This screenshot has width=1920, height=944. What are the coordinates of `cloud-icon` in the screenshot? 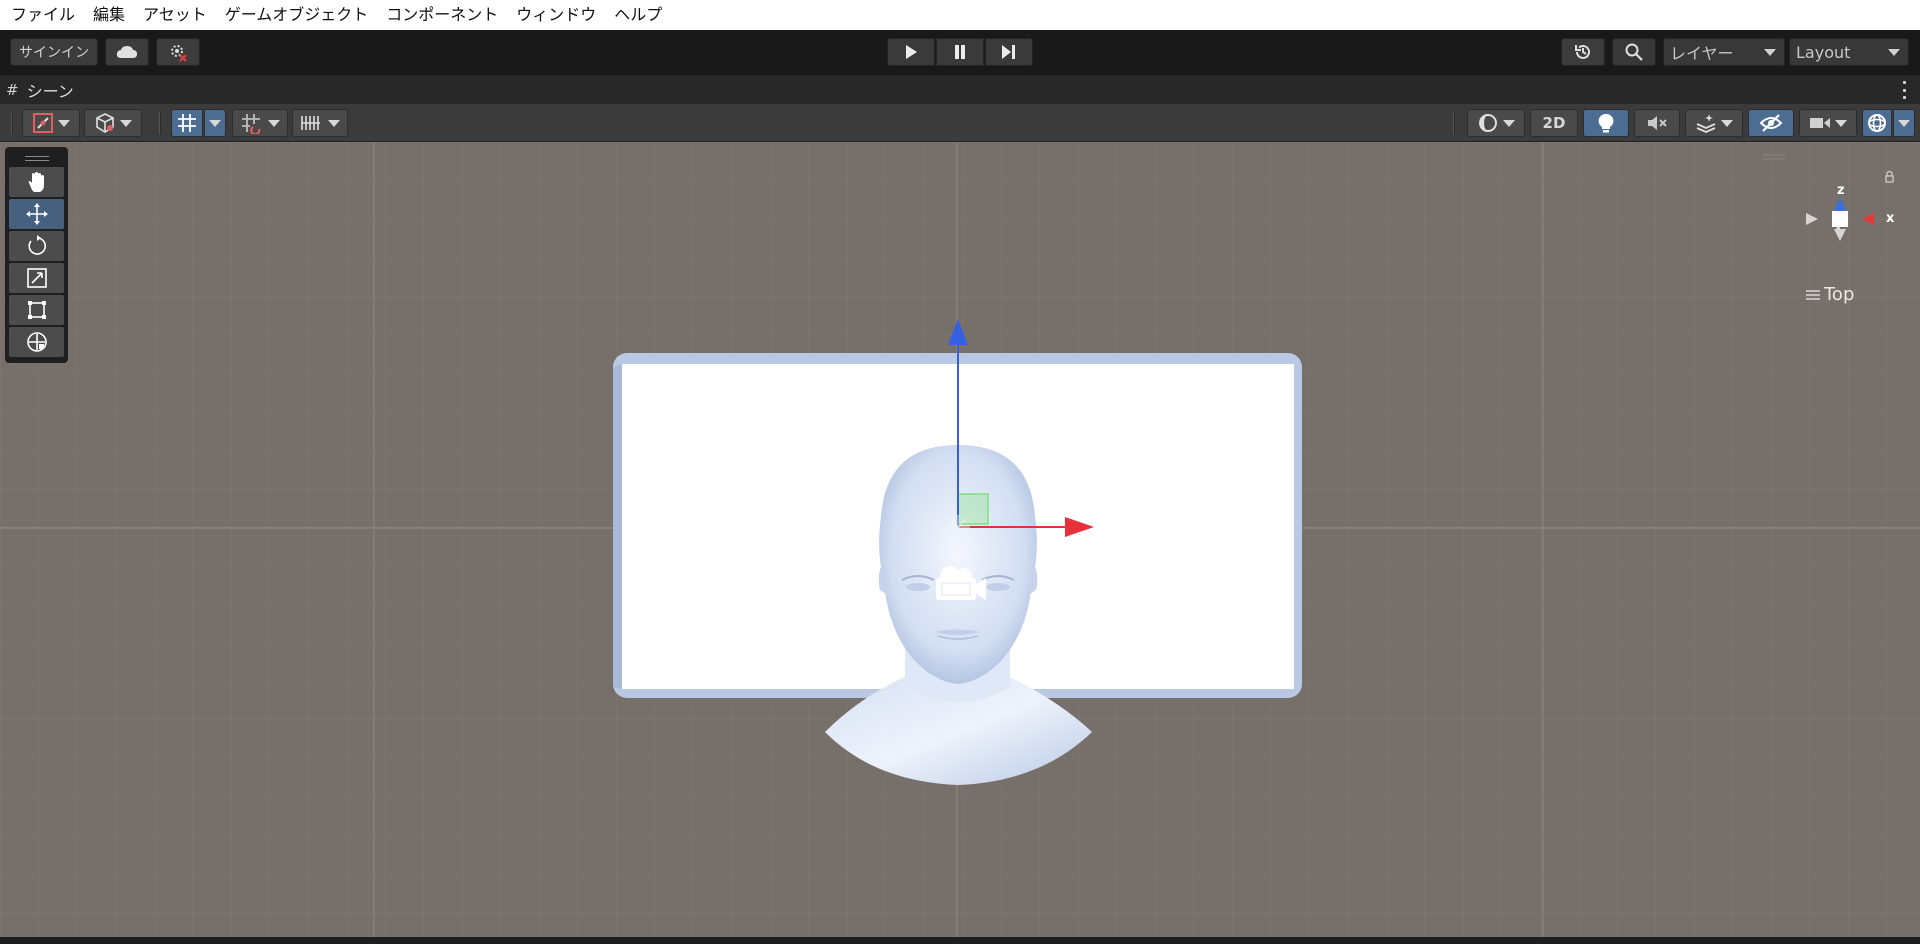 It's located at (126, 52).